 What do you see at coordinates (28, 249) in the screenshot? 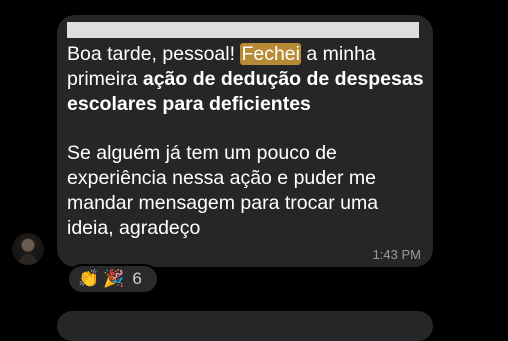
I see `sender-avatar` at bounding box center [28, 249].